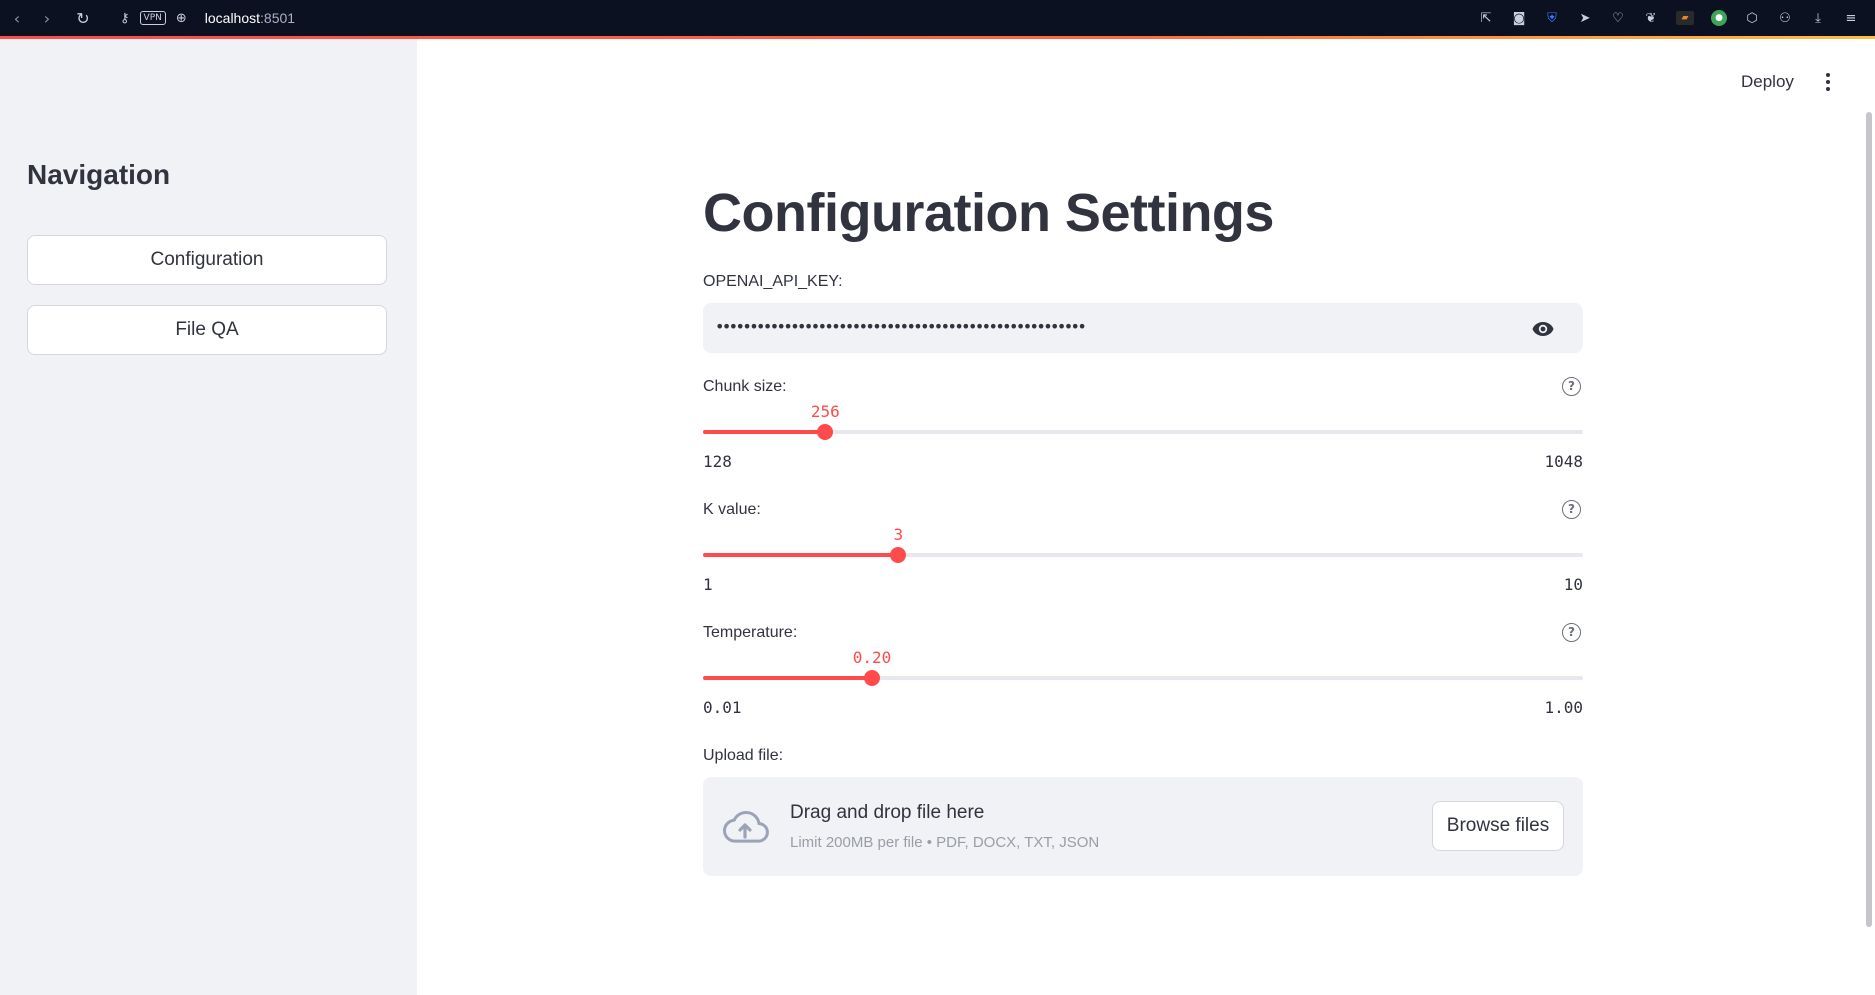 The image size is (1875, 995). Describe the element at coordinates (871, 678) in the screenshot. I see `temperature-slider-thumb` at that location.